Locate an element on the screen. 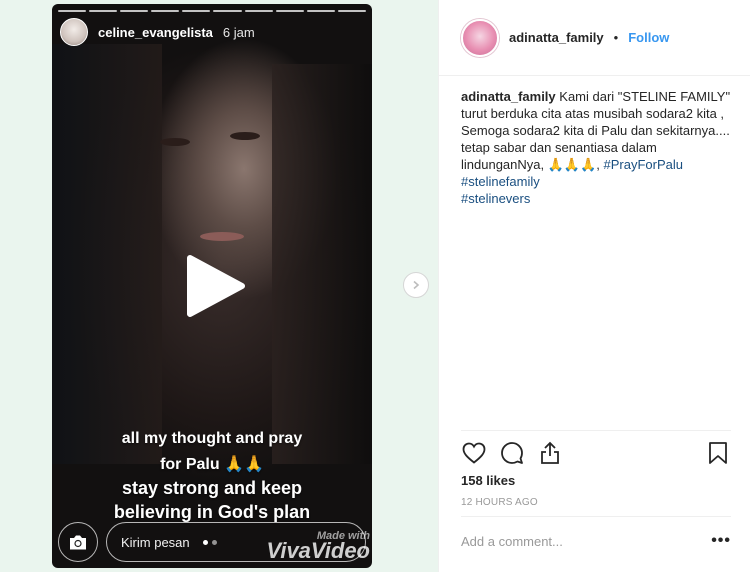 The height and width of the screenshot is (572, 750). bookmark-icon is located at coordinates (718, 453).